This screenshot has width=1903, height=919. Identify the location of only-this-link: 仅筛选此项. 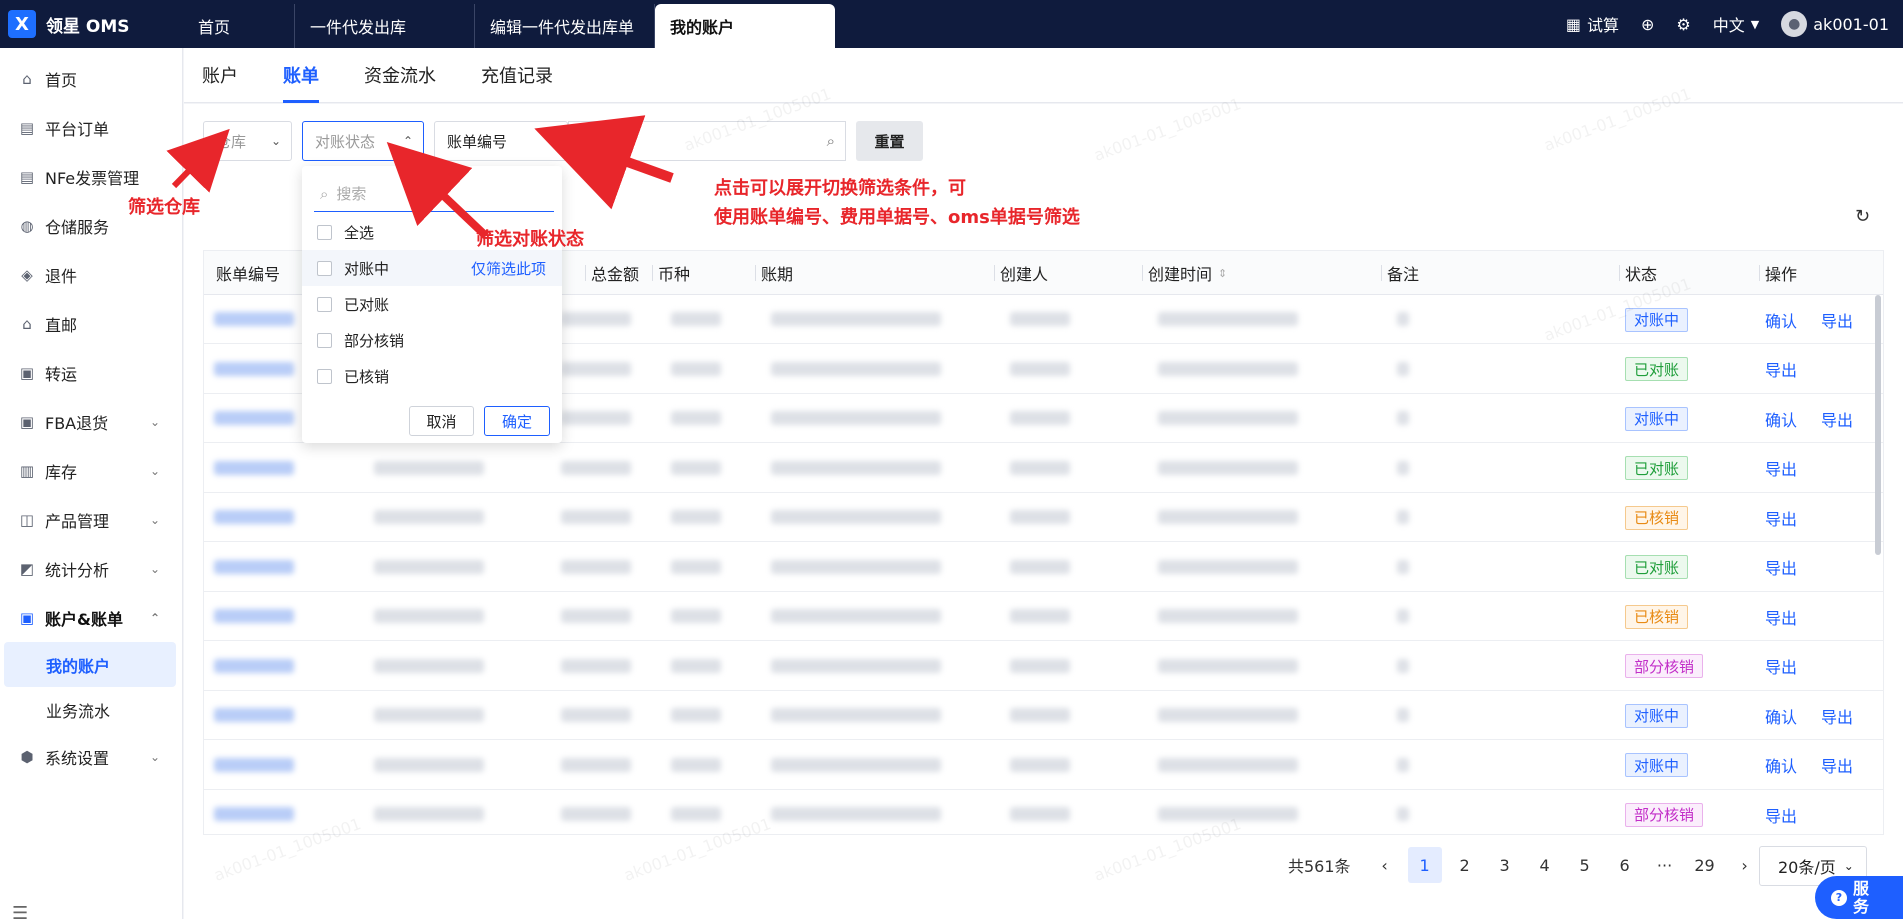
(508, 268).